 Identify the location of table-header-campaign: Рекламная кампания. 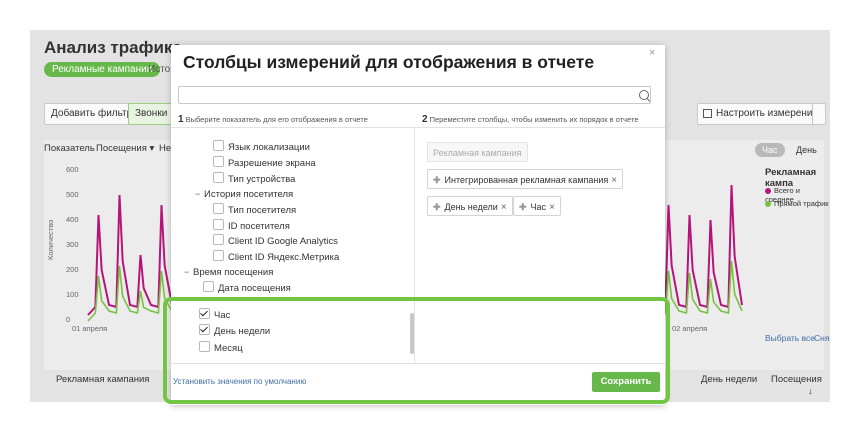
(102, 379).